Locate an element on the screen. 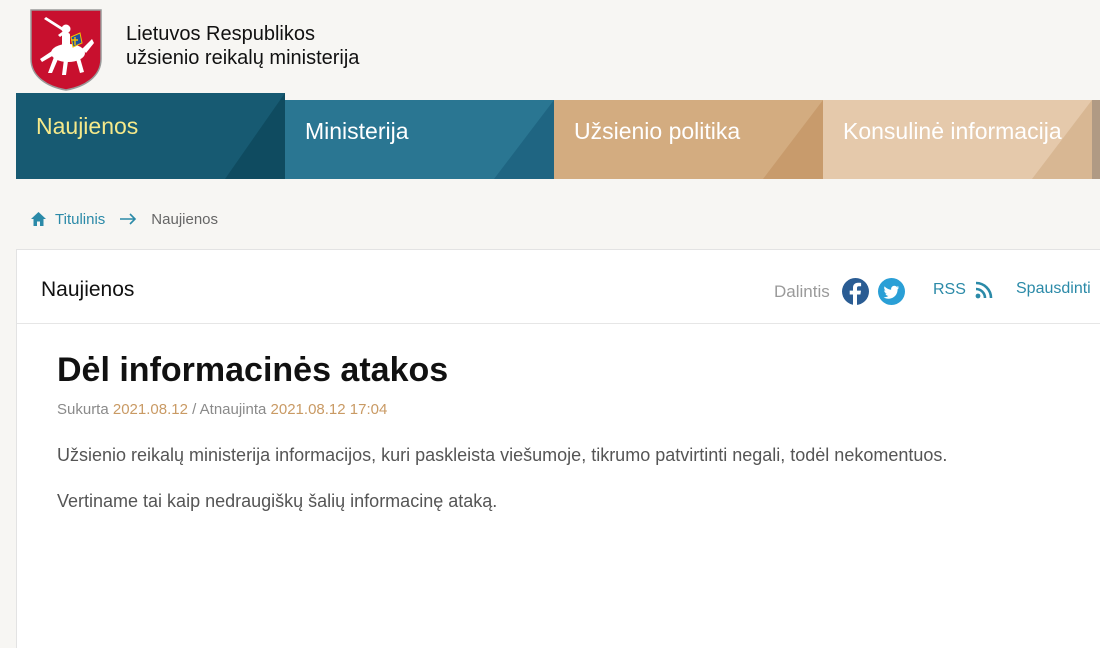 The height and width of the screenshot is (648, 1100). arrow-right-icon is located at coordinates (128, 219).